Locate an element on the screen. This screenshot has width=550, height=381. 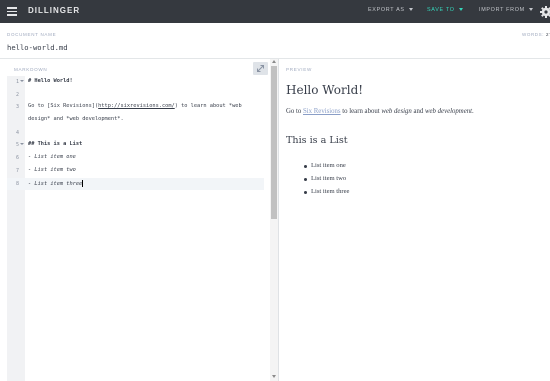
code-text: - List item two is located at coordinates (52, 170).